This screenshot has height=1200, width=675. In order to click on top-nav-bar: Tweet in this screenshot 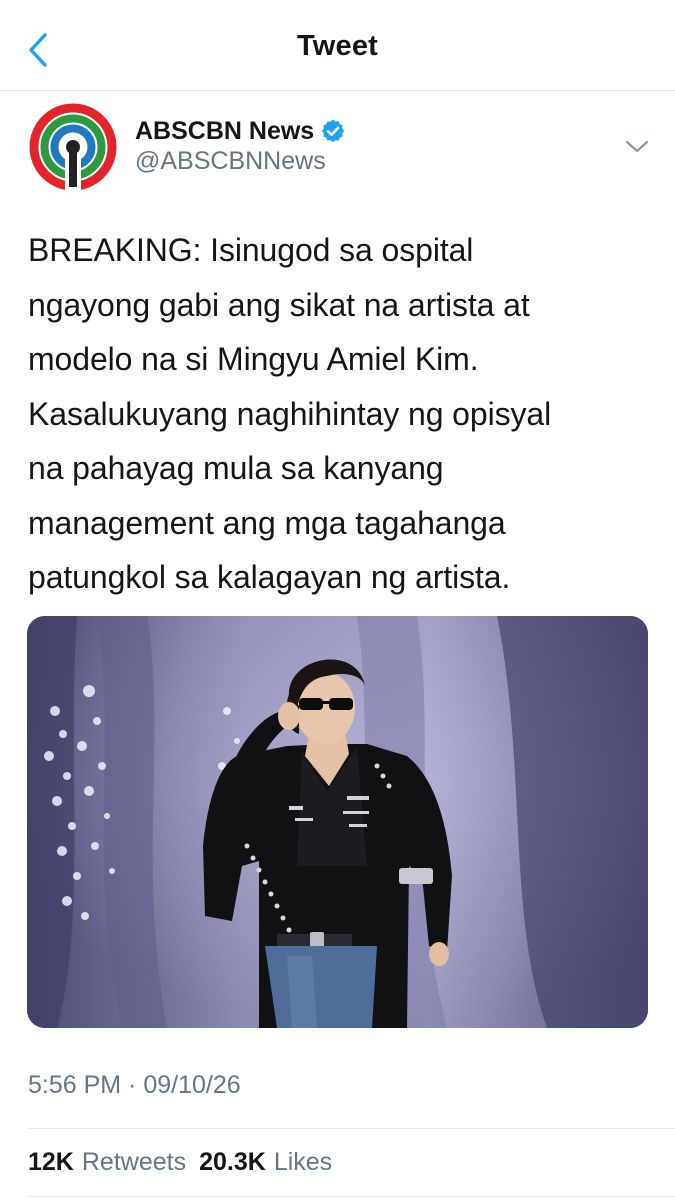, I will do `click(337, 45)`.